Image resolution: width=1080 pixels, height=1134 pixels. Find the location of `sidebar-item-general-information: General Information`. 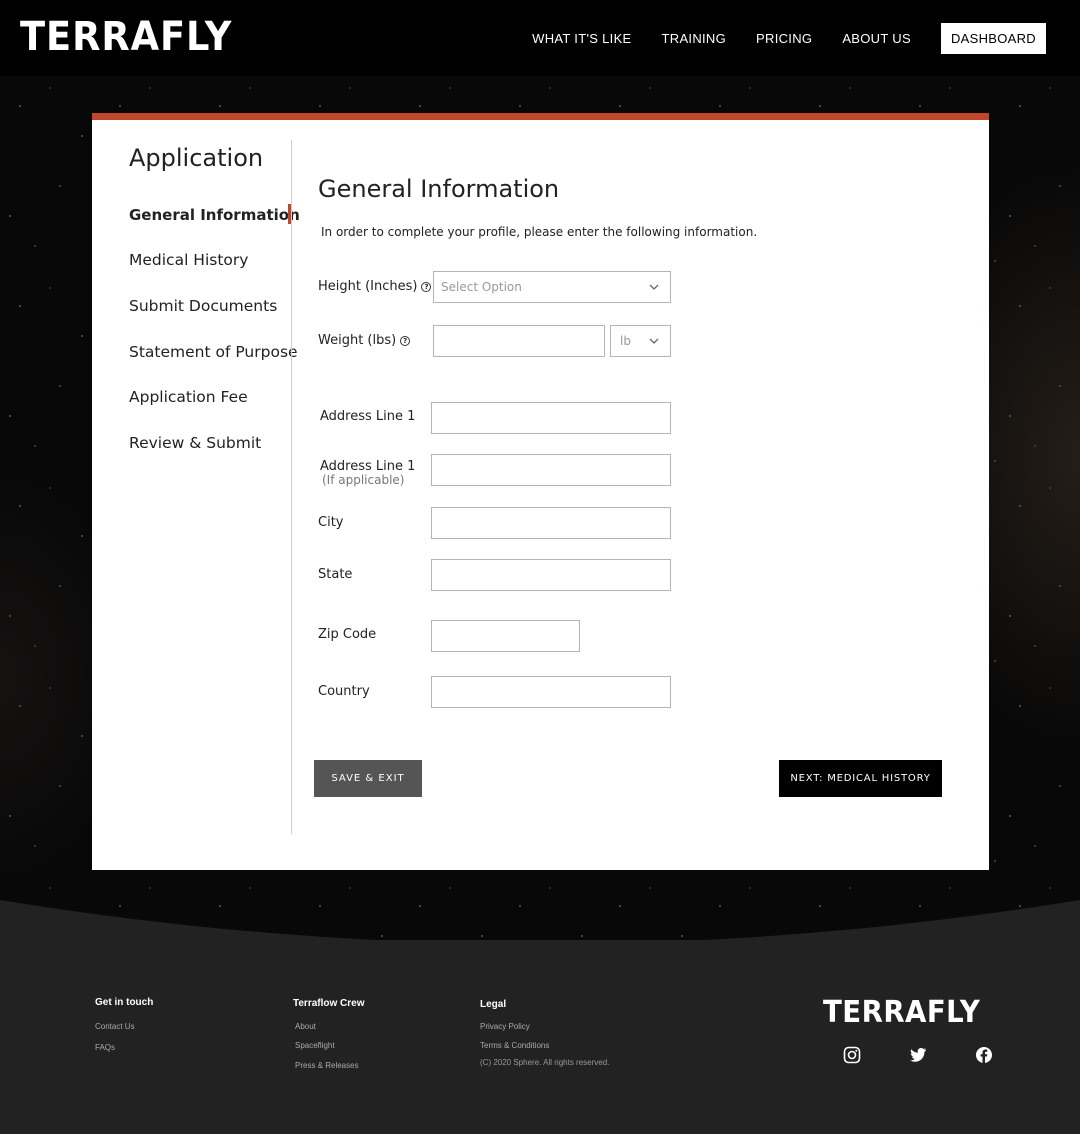

sidebar-item-general-information: General Information is located at coordinates (214, 215).